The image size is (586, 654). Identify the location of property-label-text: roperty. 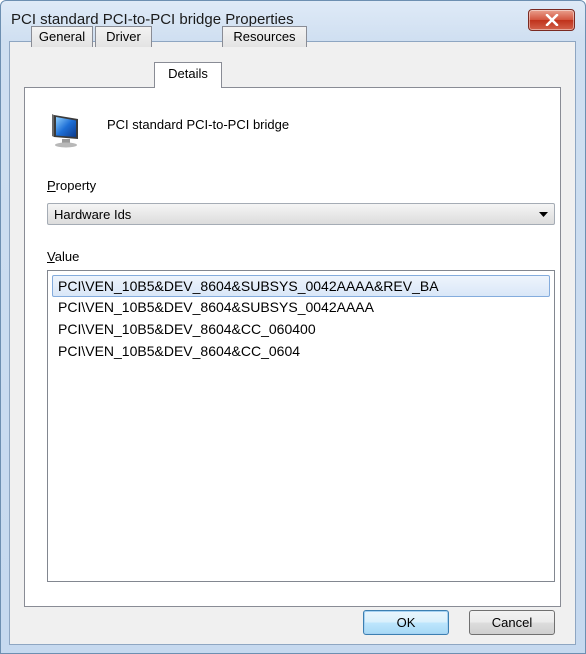
(76, 185).